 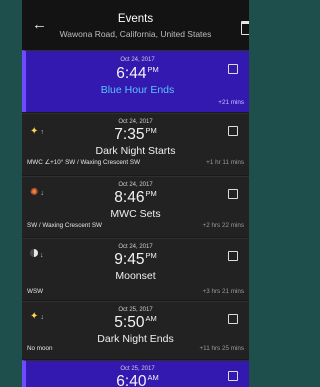 What do you see at coordinates (135, 34) in the screenshot?
I see `location-subtitle: Wawona Road, California, United States` at bounding box center [135, 34].